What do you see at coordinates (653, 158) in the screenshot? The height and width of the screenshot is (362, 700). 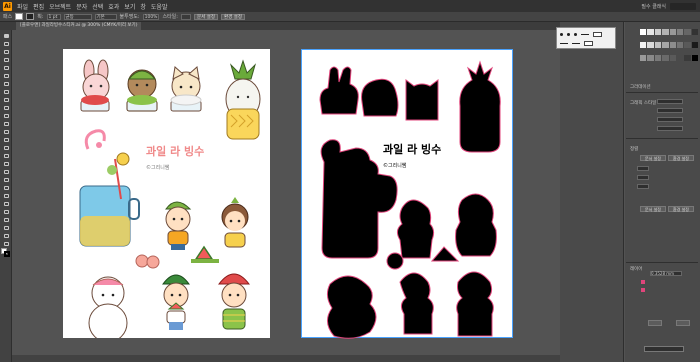 I see `doc-setup-panel-button: 문서 설정` at bounding box center [653, 158].